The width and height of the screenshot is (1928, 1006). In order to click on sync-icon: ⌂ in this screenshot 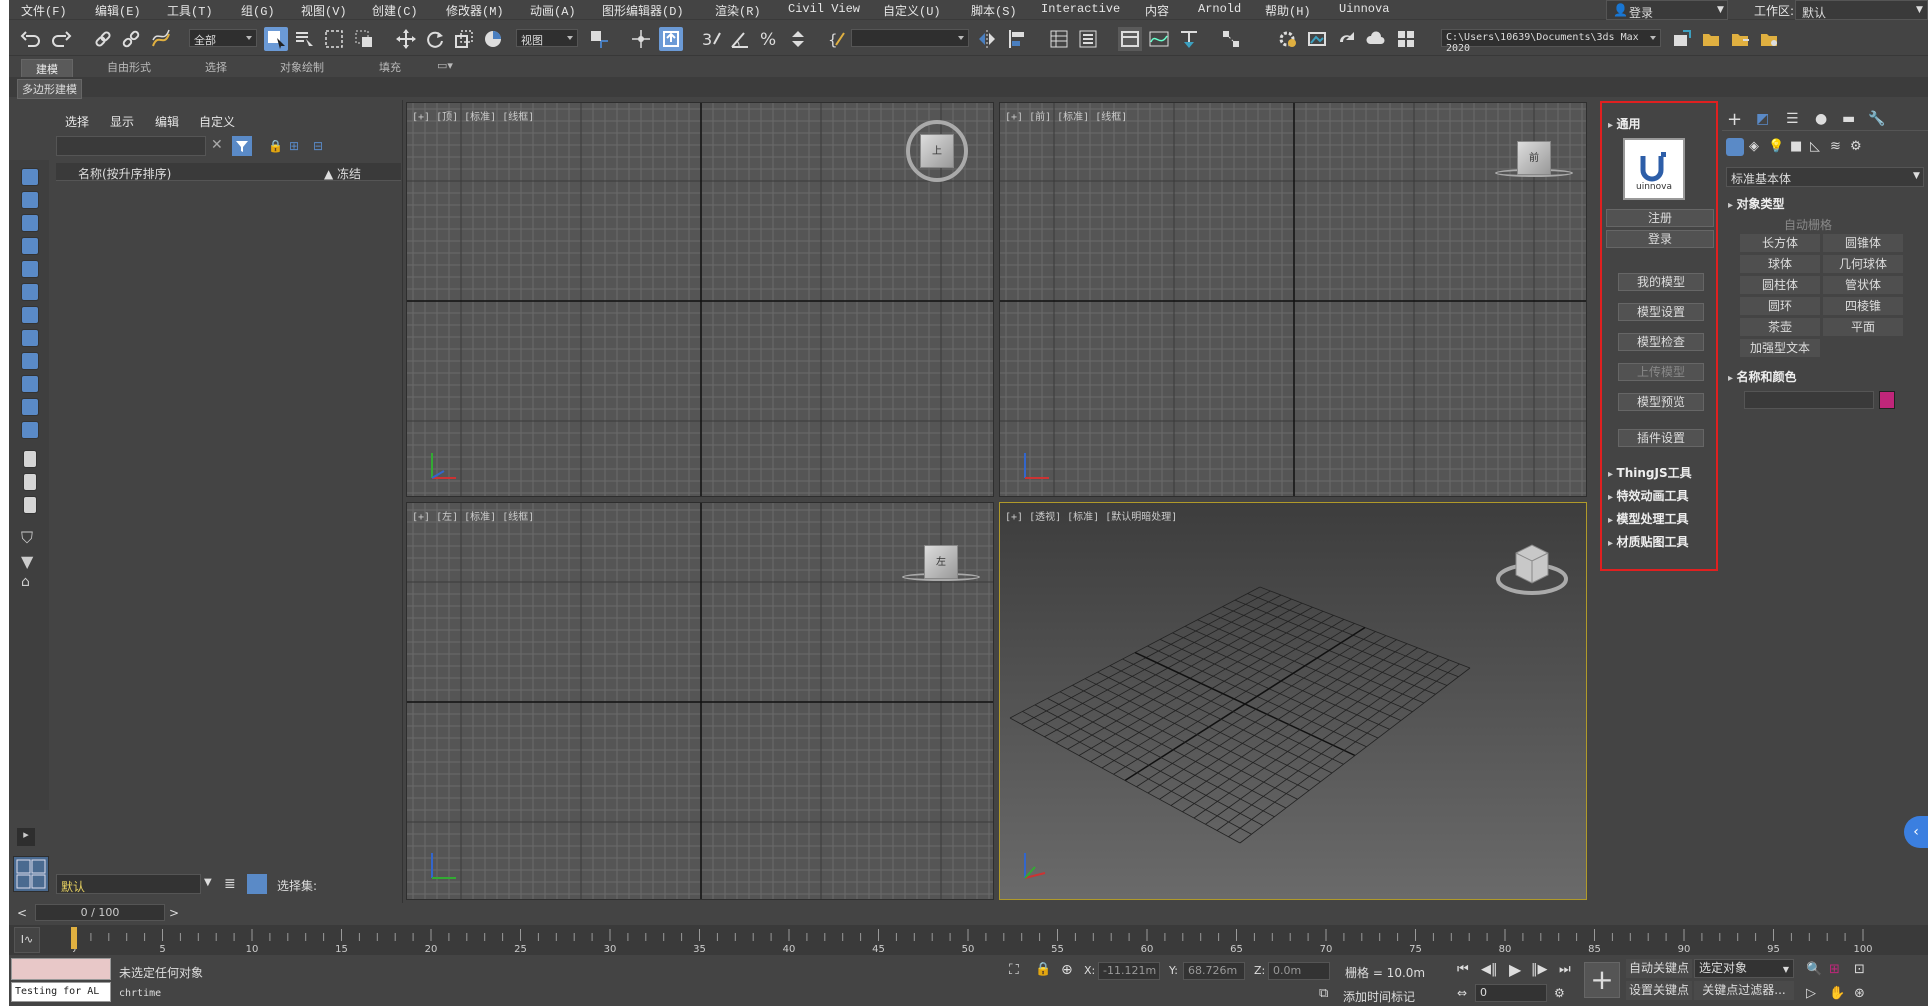, I will do `click(25, 582)`.